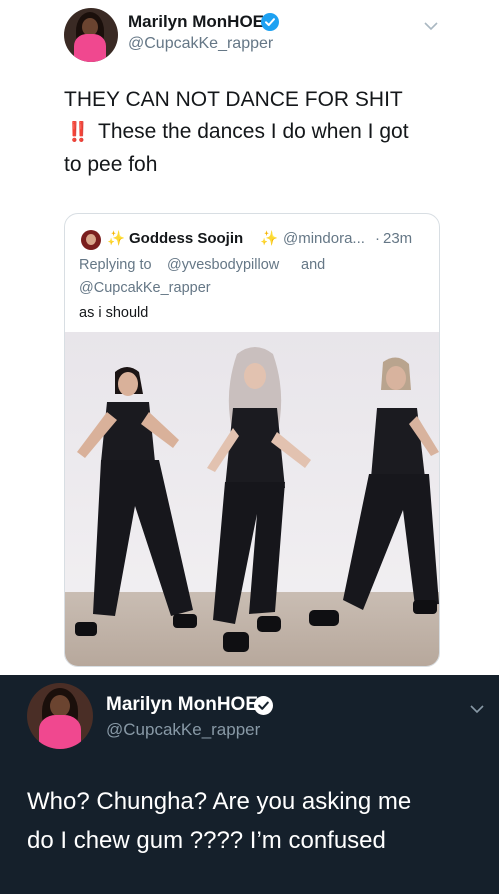 The height and width of the screenshot is (894, 499). Describe the element at coordinates (186, 238) in the screenshot. I see `quote-display-name: Goddess Soojin` at that location.